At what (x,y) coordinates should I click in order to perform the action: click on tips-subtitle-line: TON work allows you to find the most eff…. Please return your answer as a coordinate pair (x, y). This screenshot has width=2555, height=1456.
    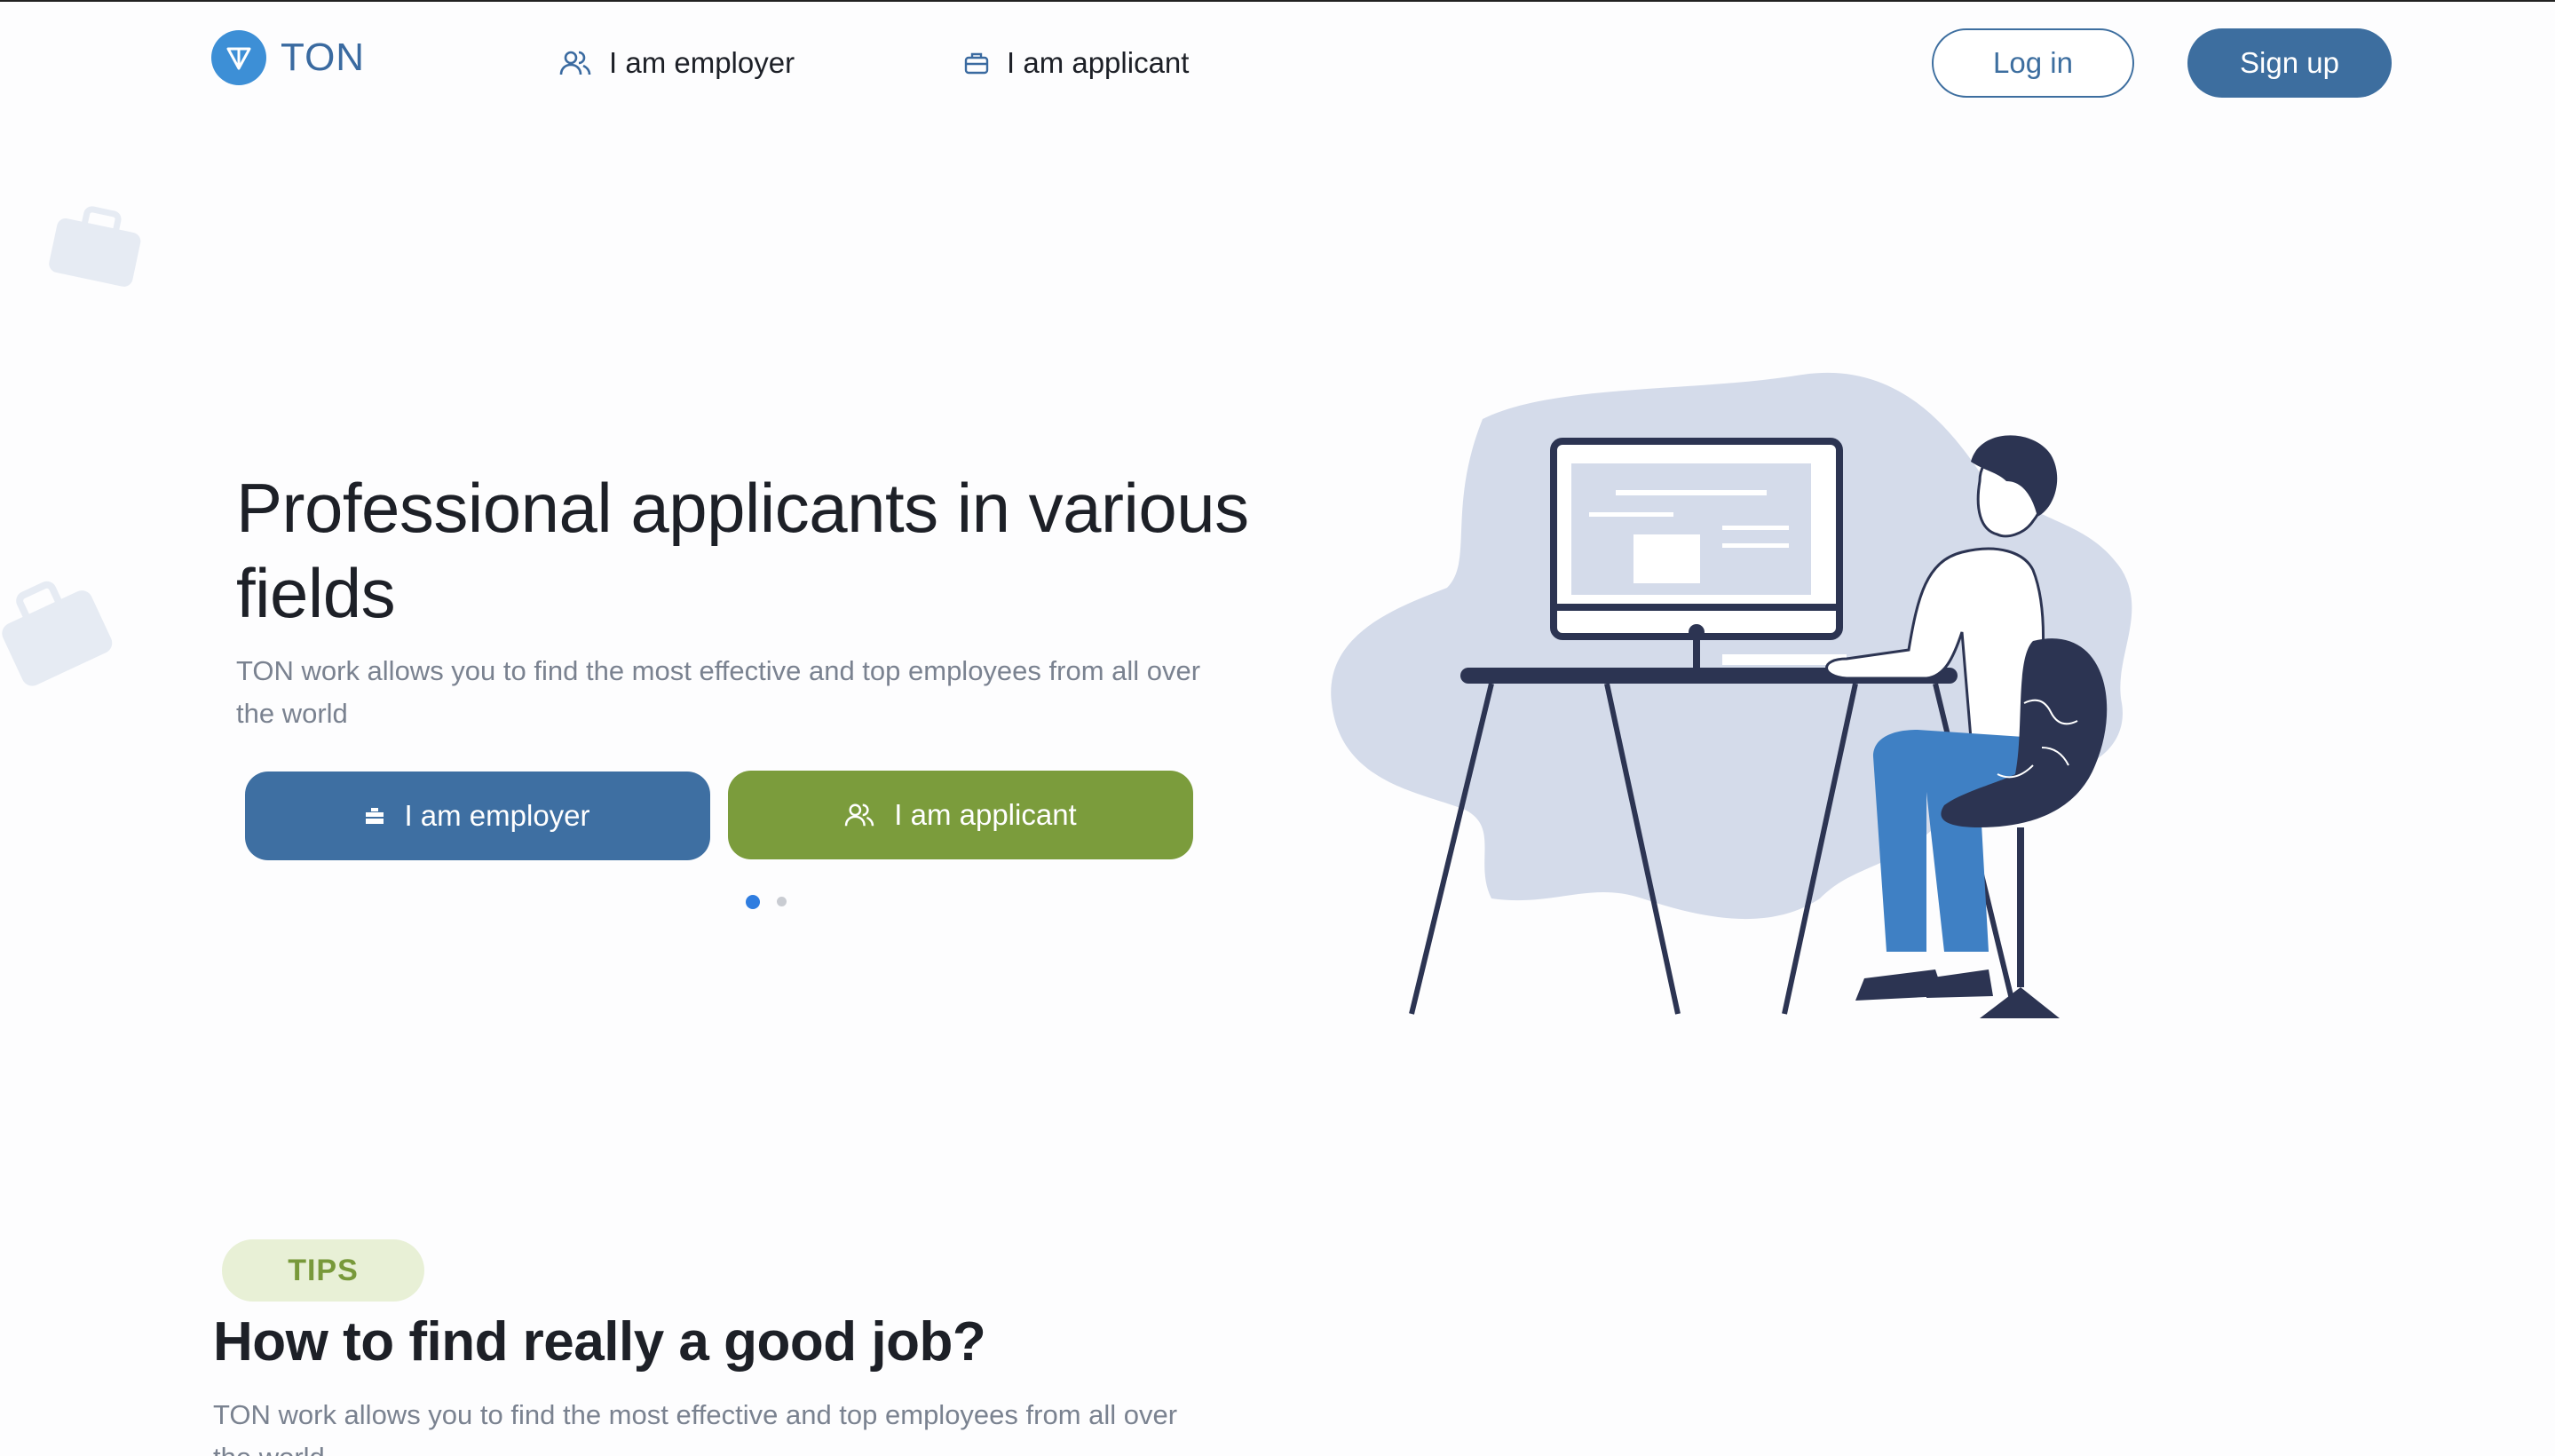
    Looking at the image, I should click on (695, 1414).